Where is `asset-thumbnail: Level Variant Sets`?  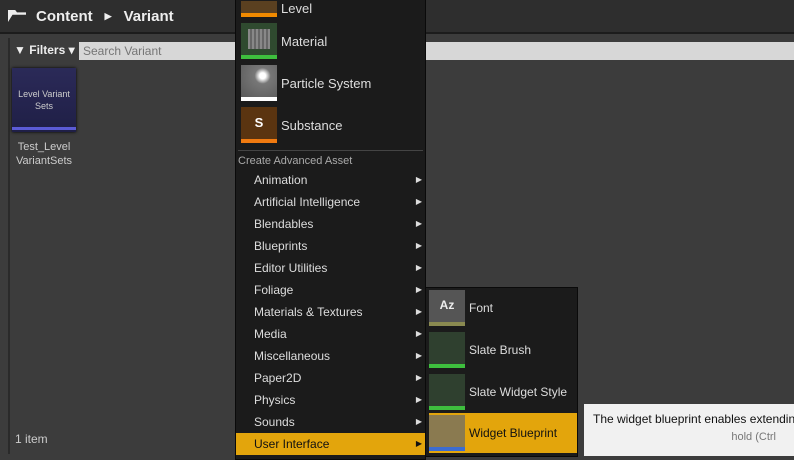
asset-thumbnail: Level Variant Sets is located at coordinates (44, 100).